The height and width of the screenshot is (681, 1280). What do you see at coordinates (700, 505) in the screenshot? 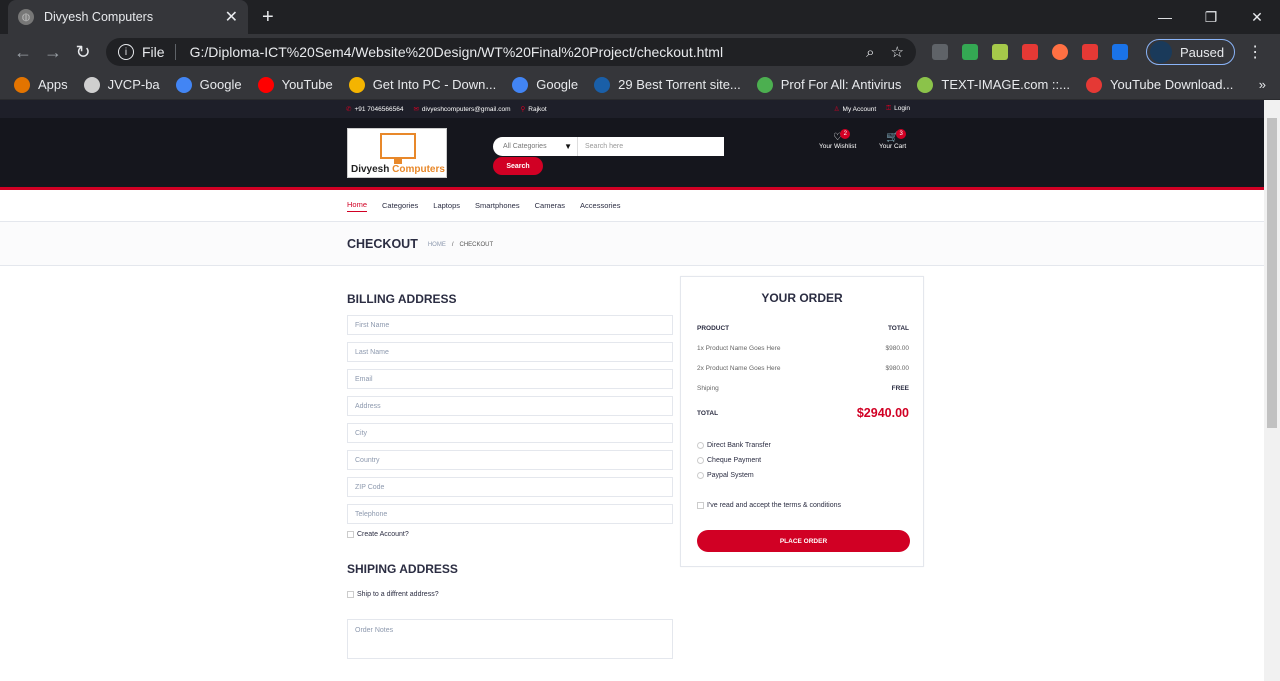
I see `terms-checkbox` at bounding box center [700, 505].